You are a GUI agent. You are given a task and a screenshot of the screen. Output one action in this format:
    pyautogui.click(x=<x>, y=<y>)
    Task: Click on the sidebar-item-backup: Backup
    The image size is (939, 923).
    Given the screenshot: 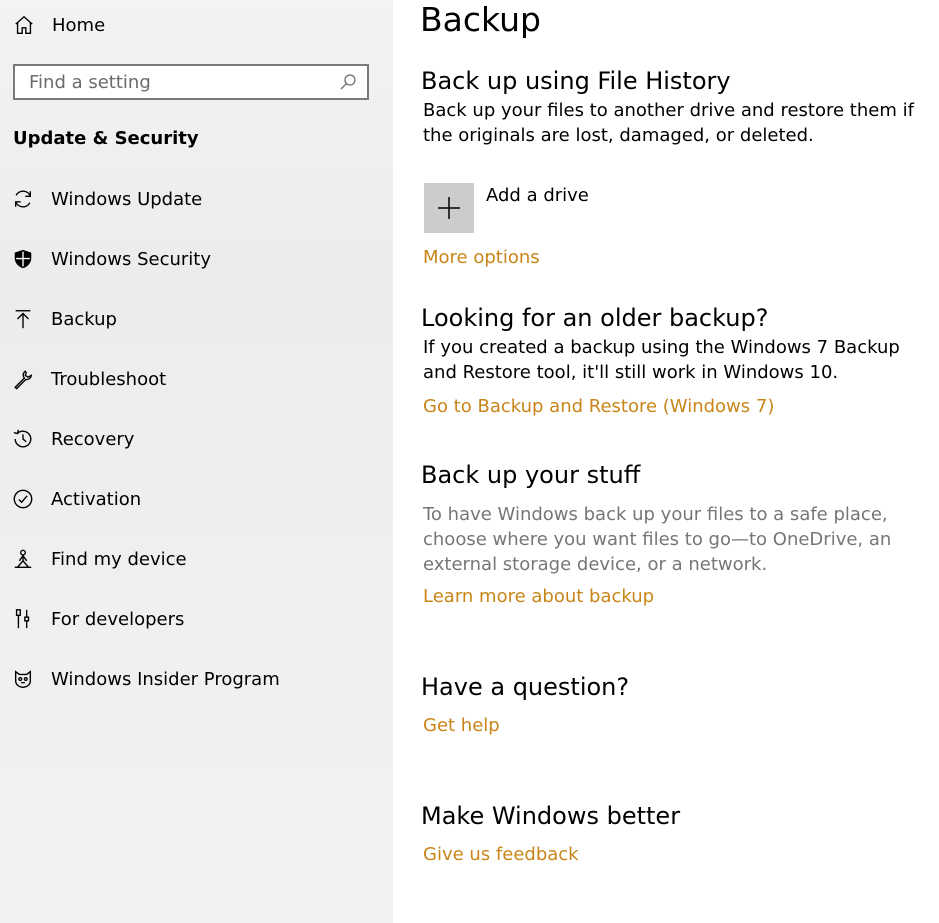 What is the action you would take?
    pyautogui.click(x=196, y=319)
    